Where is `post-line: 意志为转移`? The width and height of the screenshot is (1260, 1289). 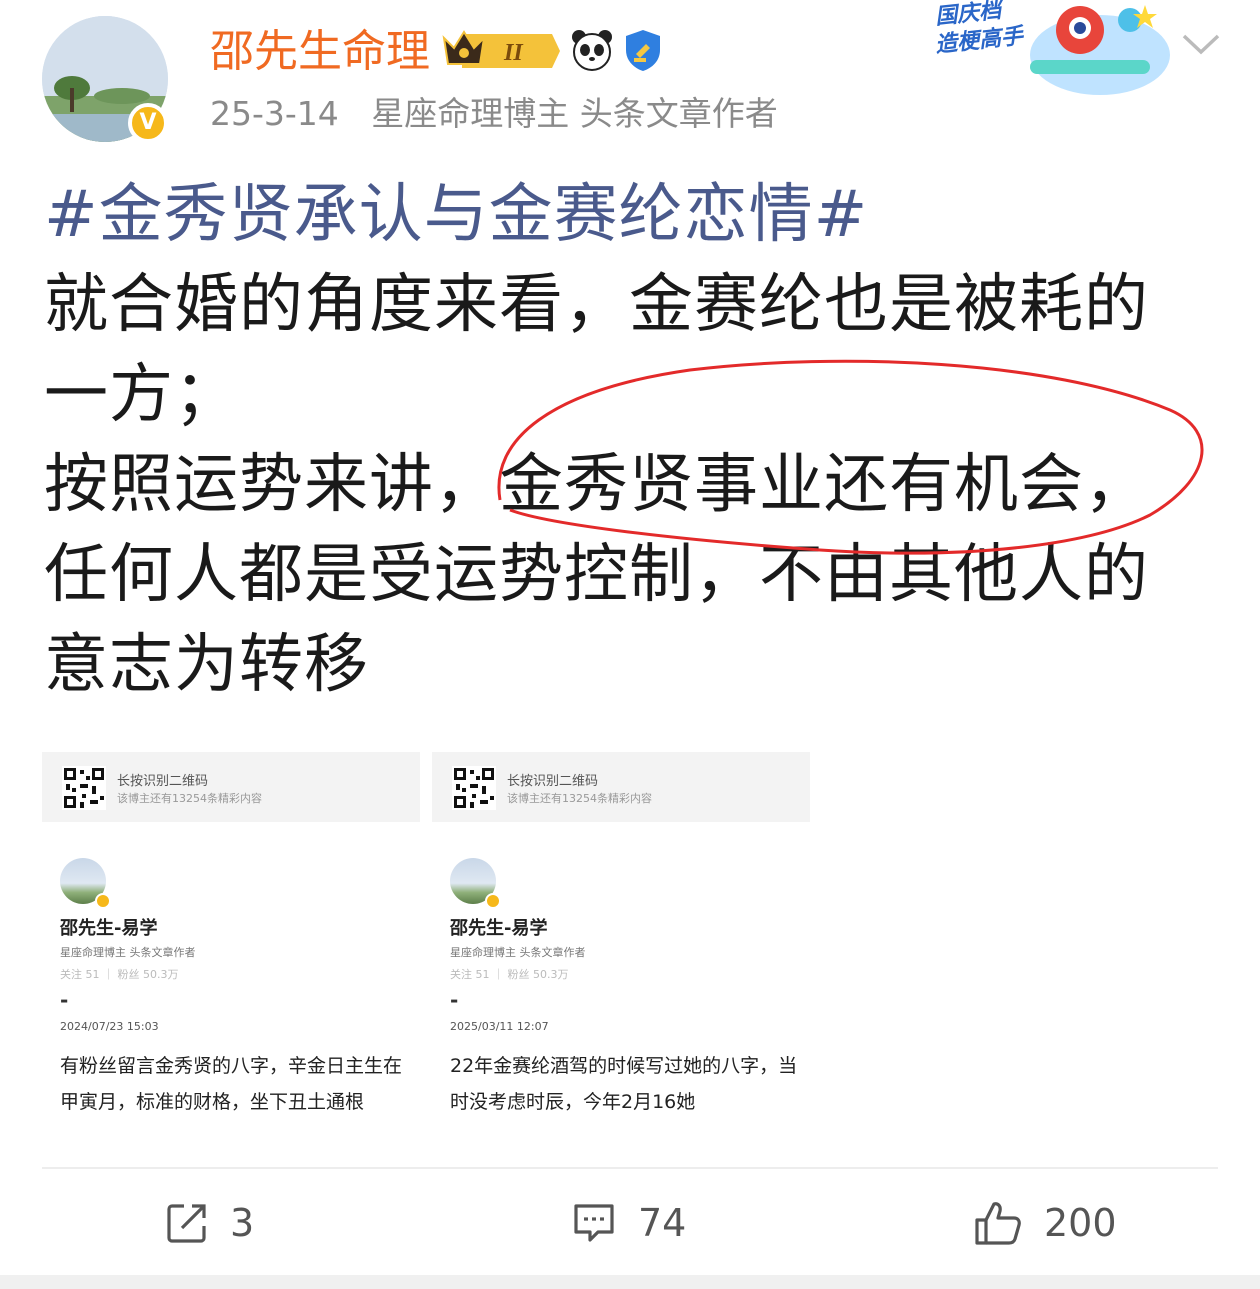 post-line: 意志为转移 is located at coordinates (206, 665).